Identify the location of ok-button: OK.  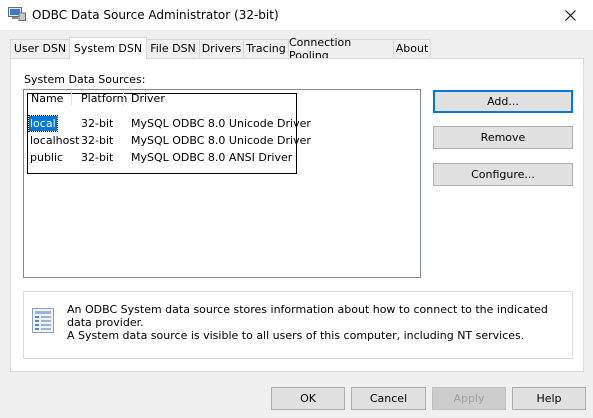
(308, 398).